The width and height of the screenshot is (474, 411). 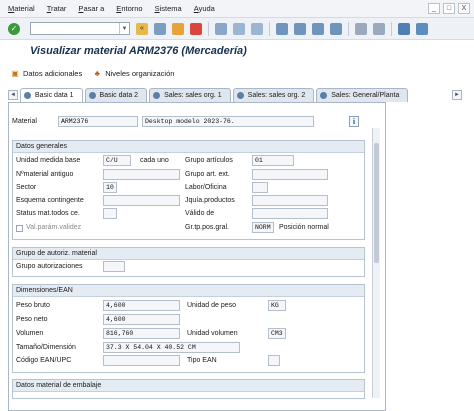 What do you see at coordinates (354, 121) in the screenshot?
I see `info-icon: i` at bounding box center [354, 121].